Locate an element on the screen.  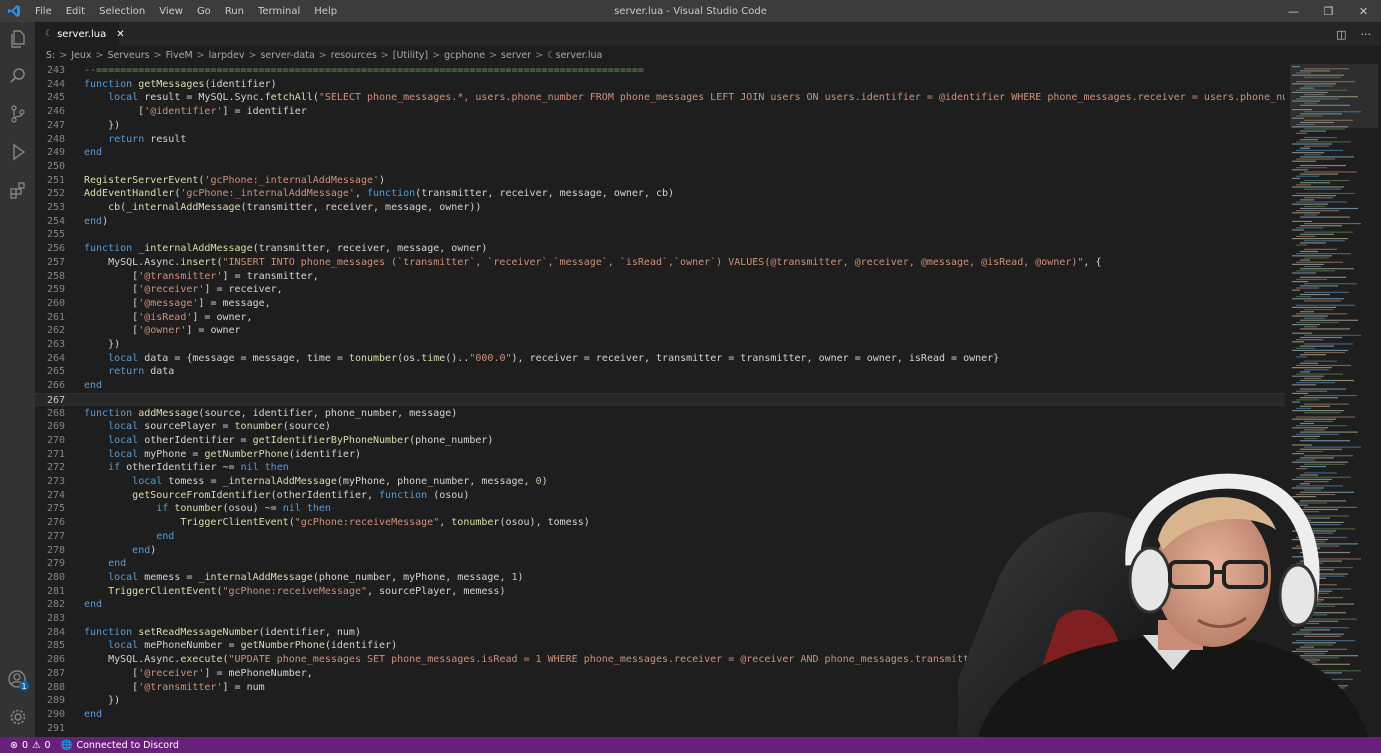
source-control-icon is located at coordinates (17, 113).